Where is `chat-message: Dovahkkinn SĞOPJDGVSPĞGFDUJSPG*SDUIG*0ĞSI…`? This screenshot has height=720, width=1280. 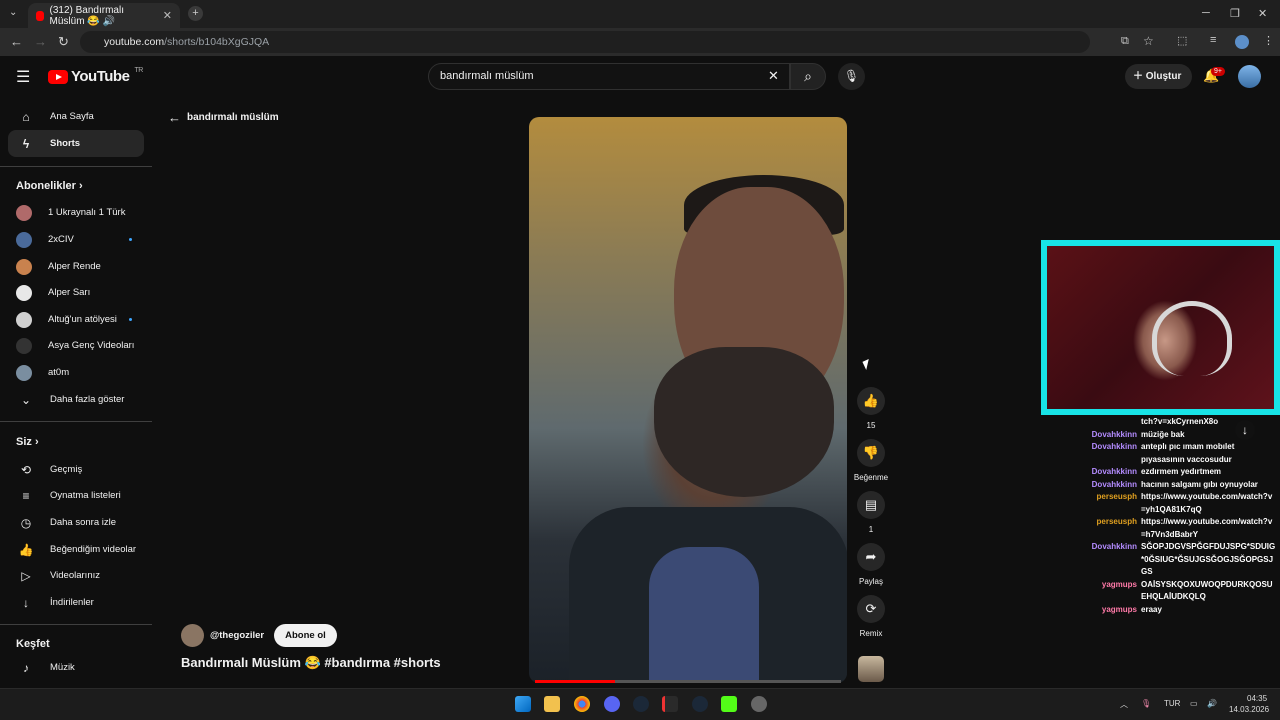
chat-message: Dovahkkinn SĞOPJDGVSPĞGFDUJSPG*SDUIG*0ĞSI… is located at coordinates (1164, 560).